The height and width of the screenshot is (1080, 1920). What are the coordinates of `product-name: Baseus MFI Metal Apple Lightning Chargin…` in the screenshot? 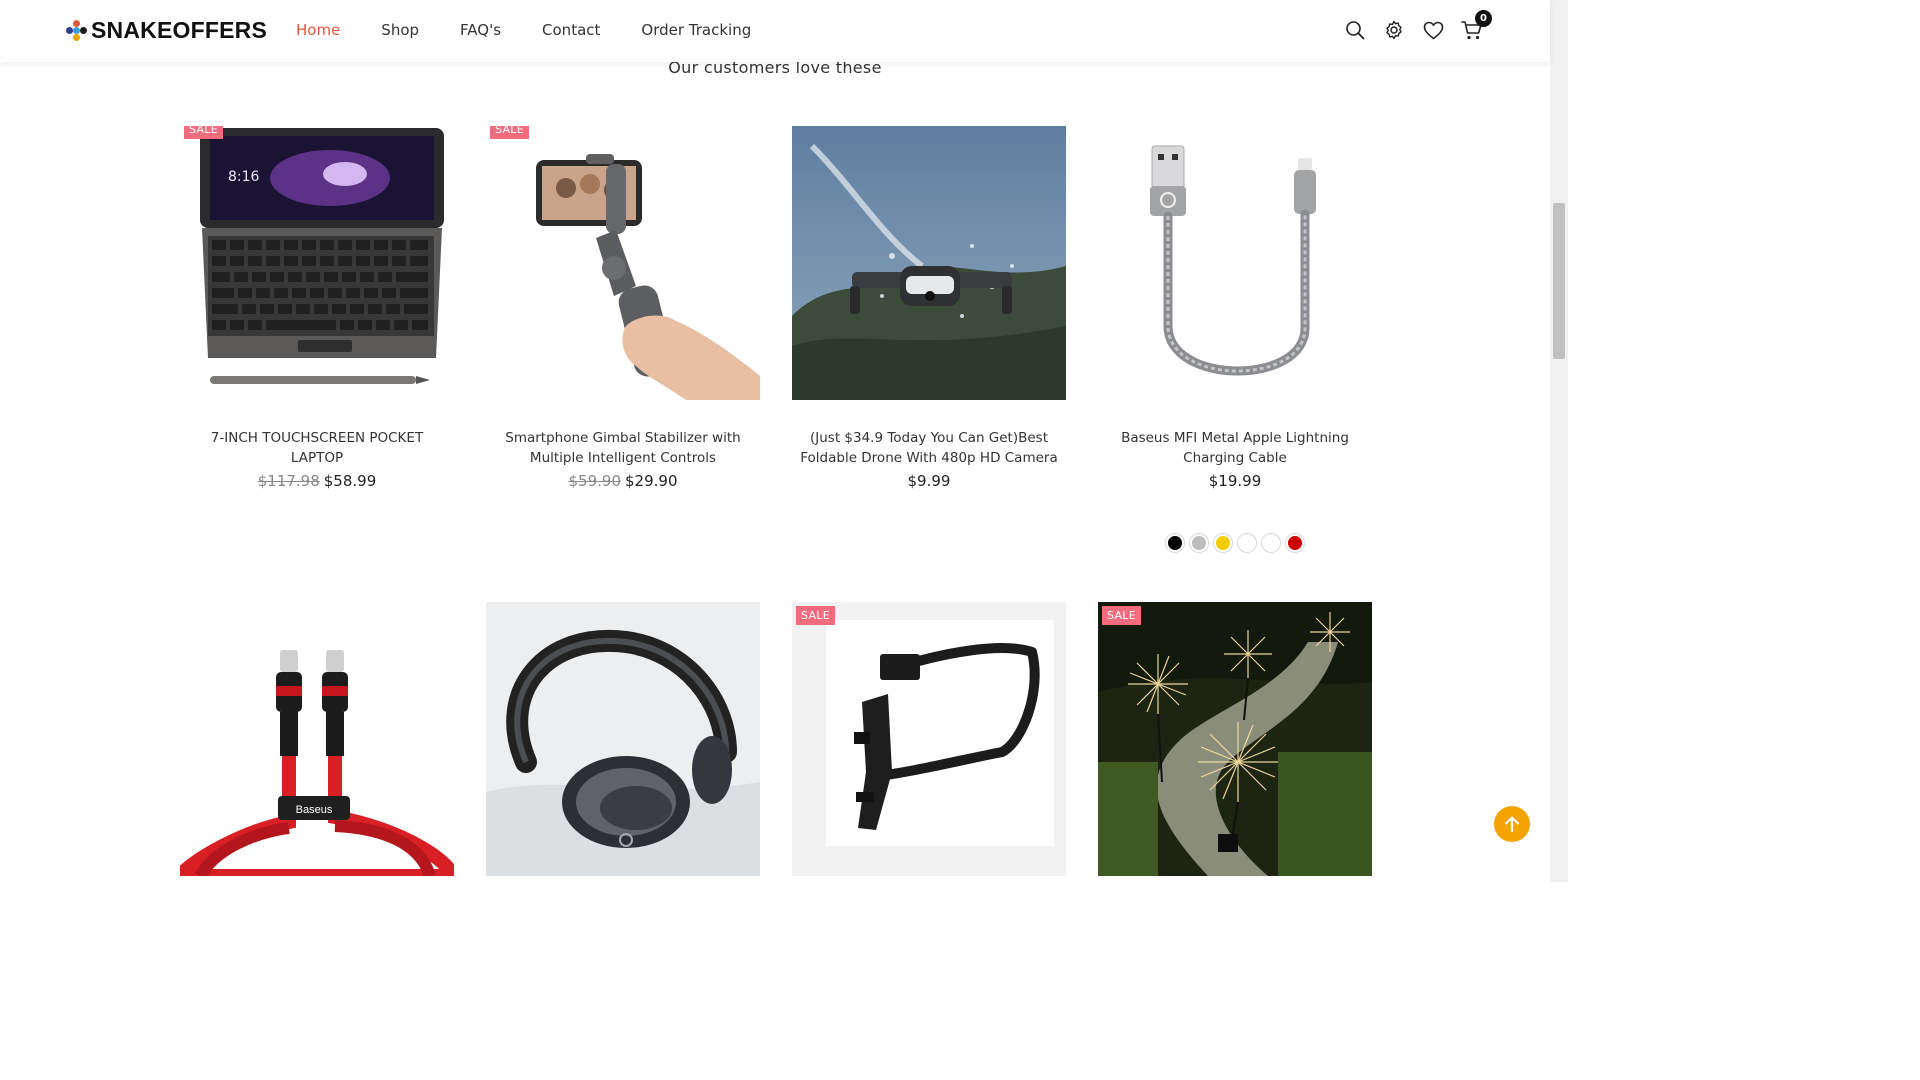 It's located at (1235, 448).